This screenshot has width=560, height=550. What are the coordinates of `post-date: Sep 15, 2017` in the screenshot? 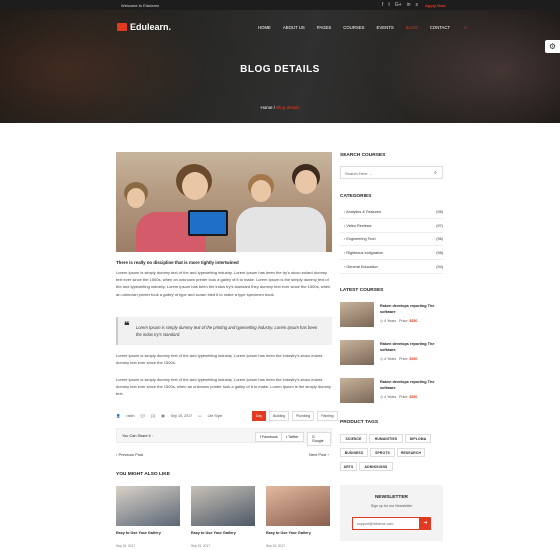 It's located at (181, 416).